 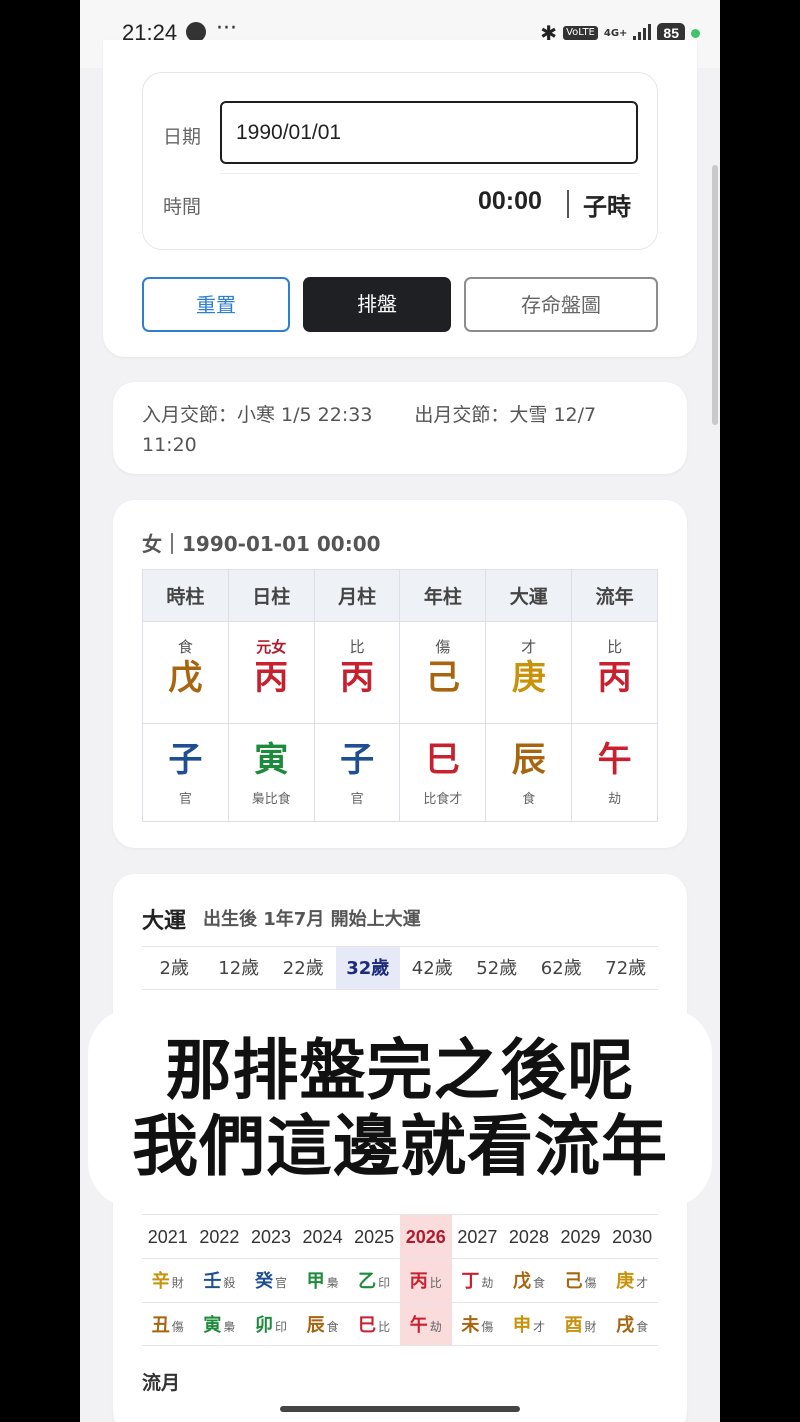 I want to click on heavenly-stem: 己, so click(x=442, y=678).